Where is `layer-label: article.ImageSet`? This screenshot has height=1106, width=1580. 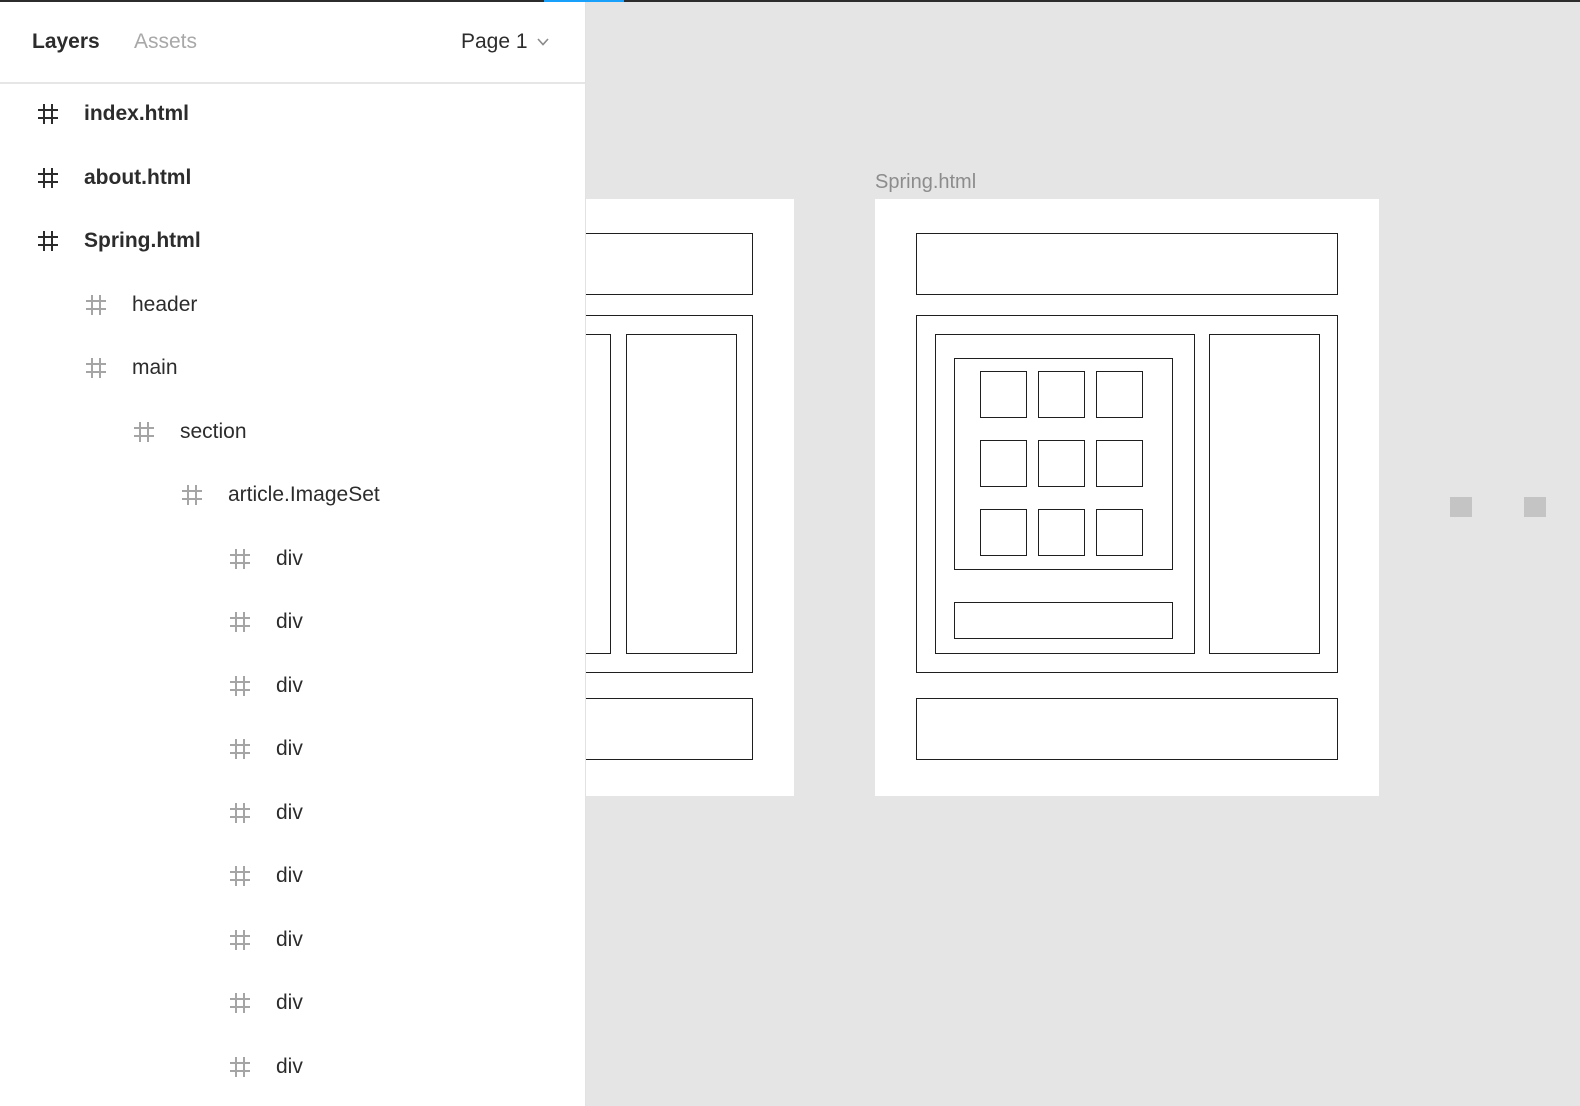
layer-label: article.ImageSet is located at coordinates (304, 494).